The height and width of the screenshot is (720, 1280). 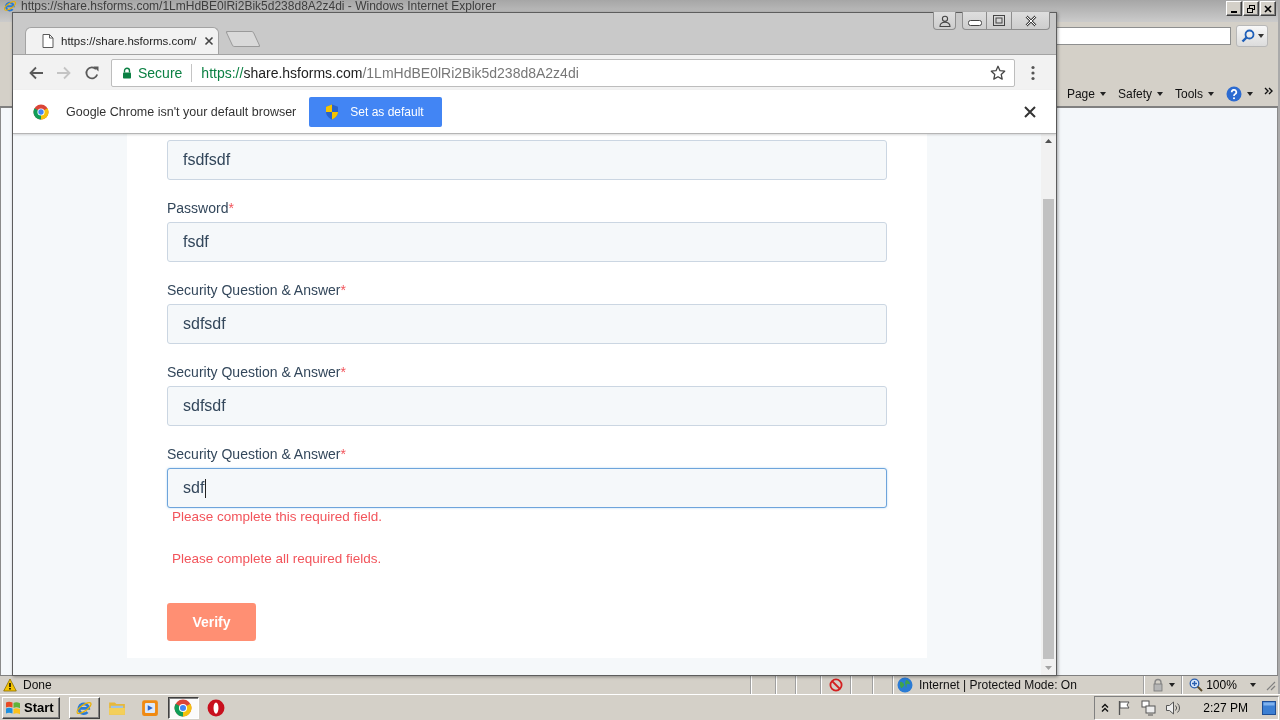 What do you see at coordinates (1225, 707) in the screenshot?
I see `clock-text: 2:27 PM` at bounding box center [1225, 707].